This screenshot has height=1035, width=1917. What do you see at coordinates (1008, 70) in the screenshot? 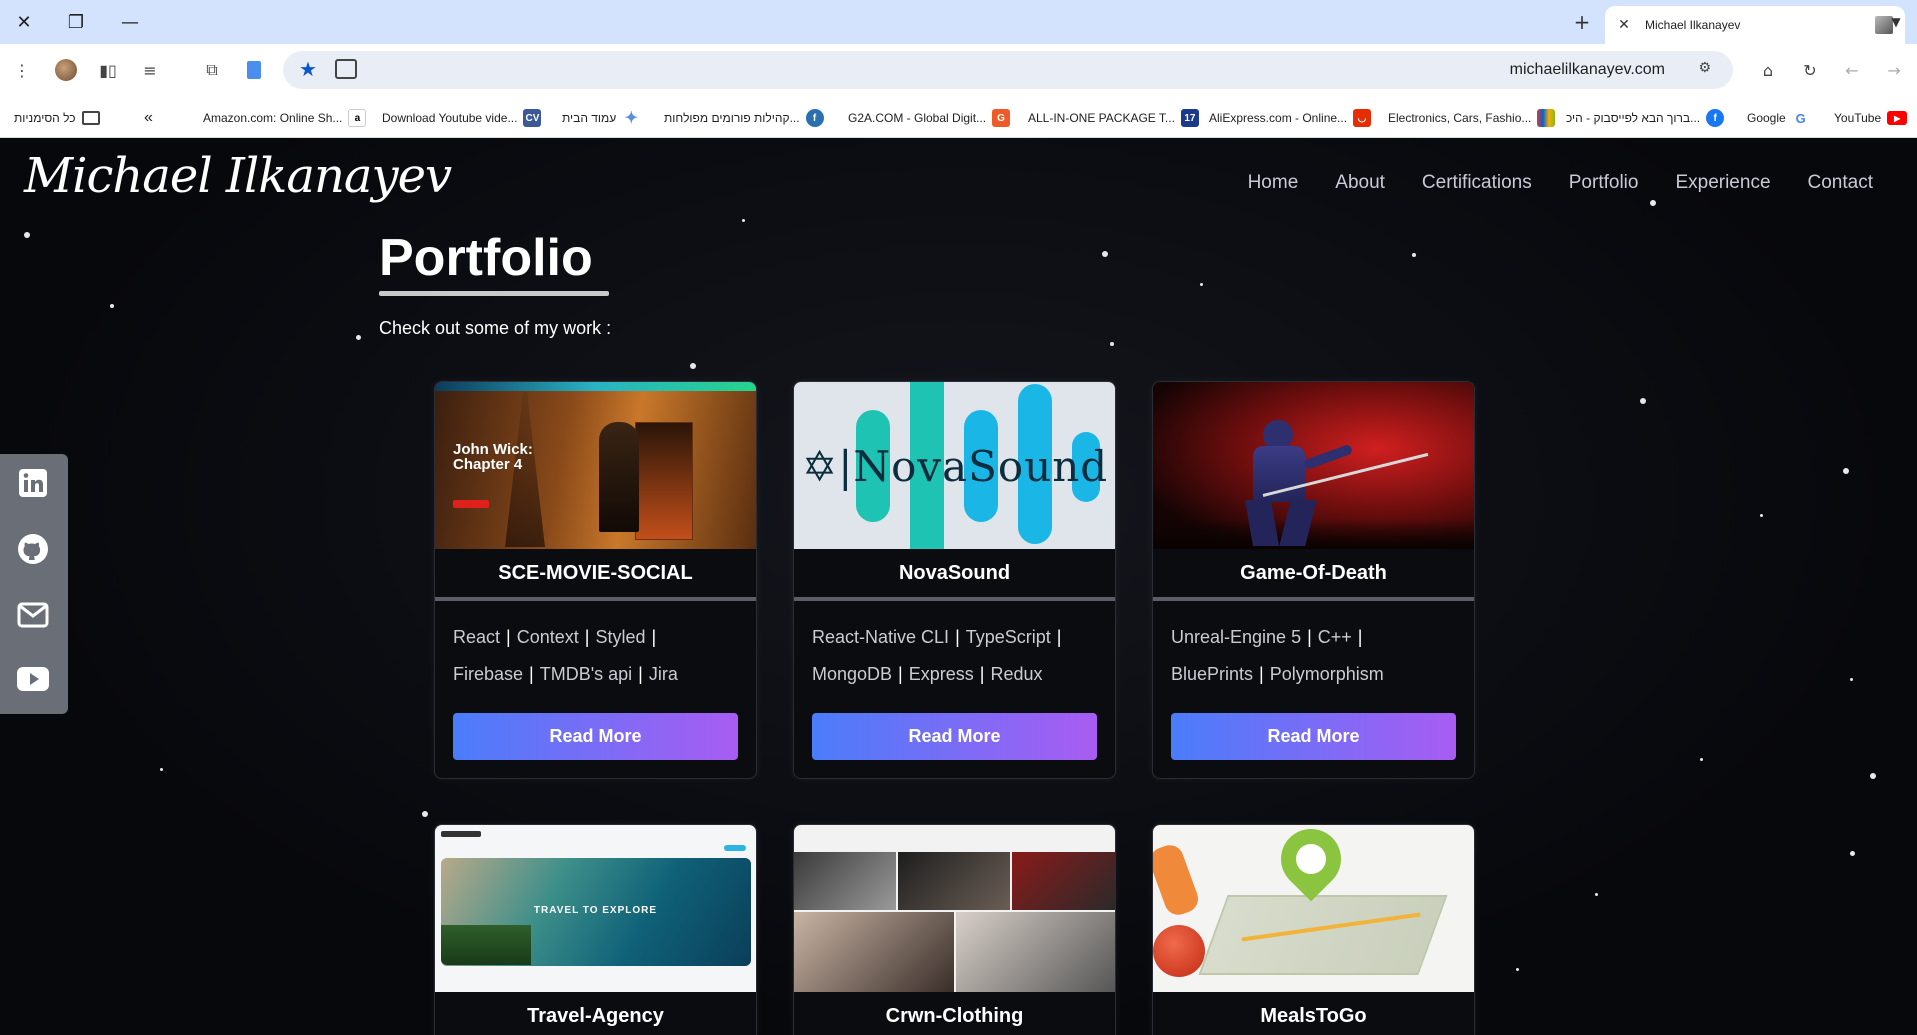
I see `address-bar: ★ michaelilkanayev.com ⚙` at bounding box center [1008, 70].